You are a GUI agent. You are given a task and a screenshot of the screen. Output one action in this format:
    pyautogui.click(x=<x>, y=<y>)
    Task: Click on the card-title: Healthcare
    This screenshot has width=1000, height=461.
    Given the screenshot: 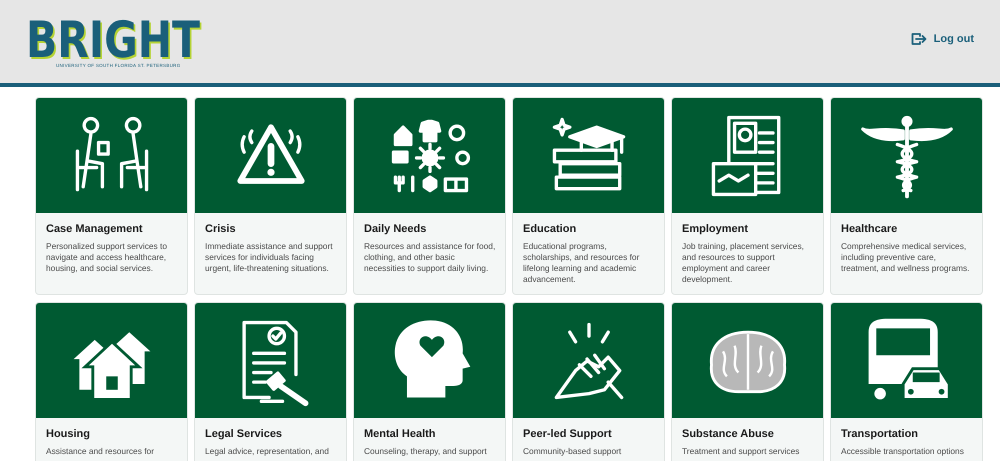 What is the action you would take?
    pyautogui.click(x=869, y=229)
    